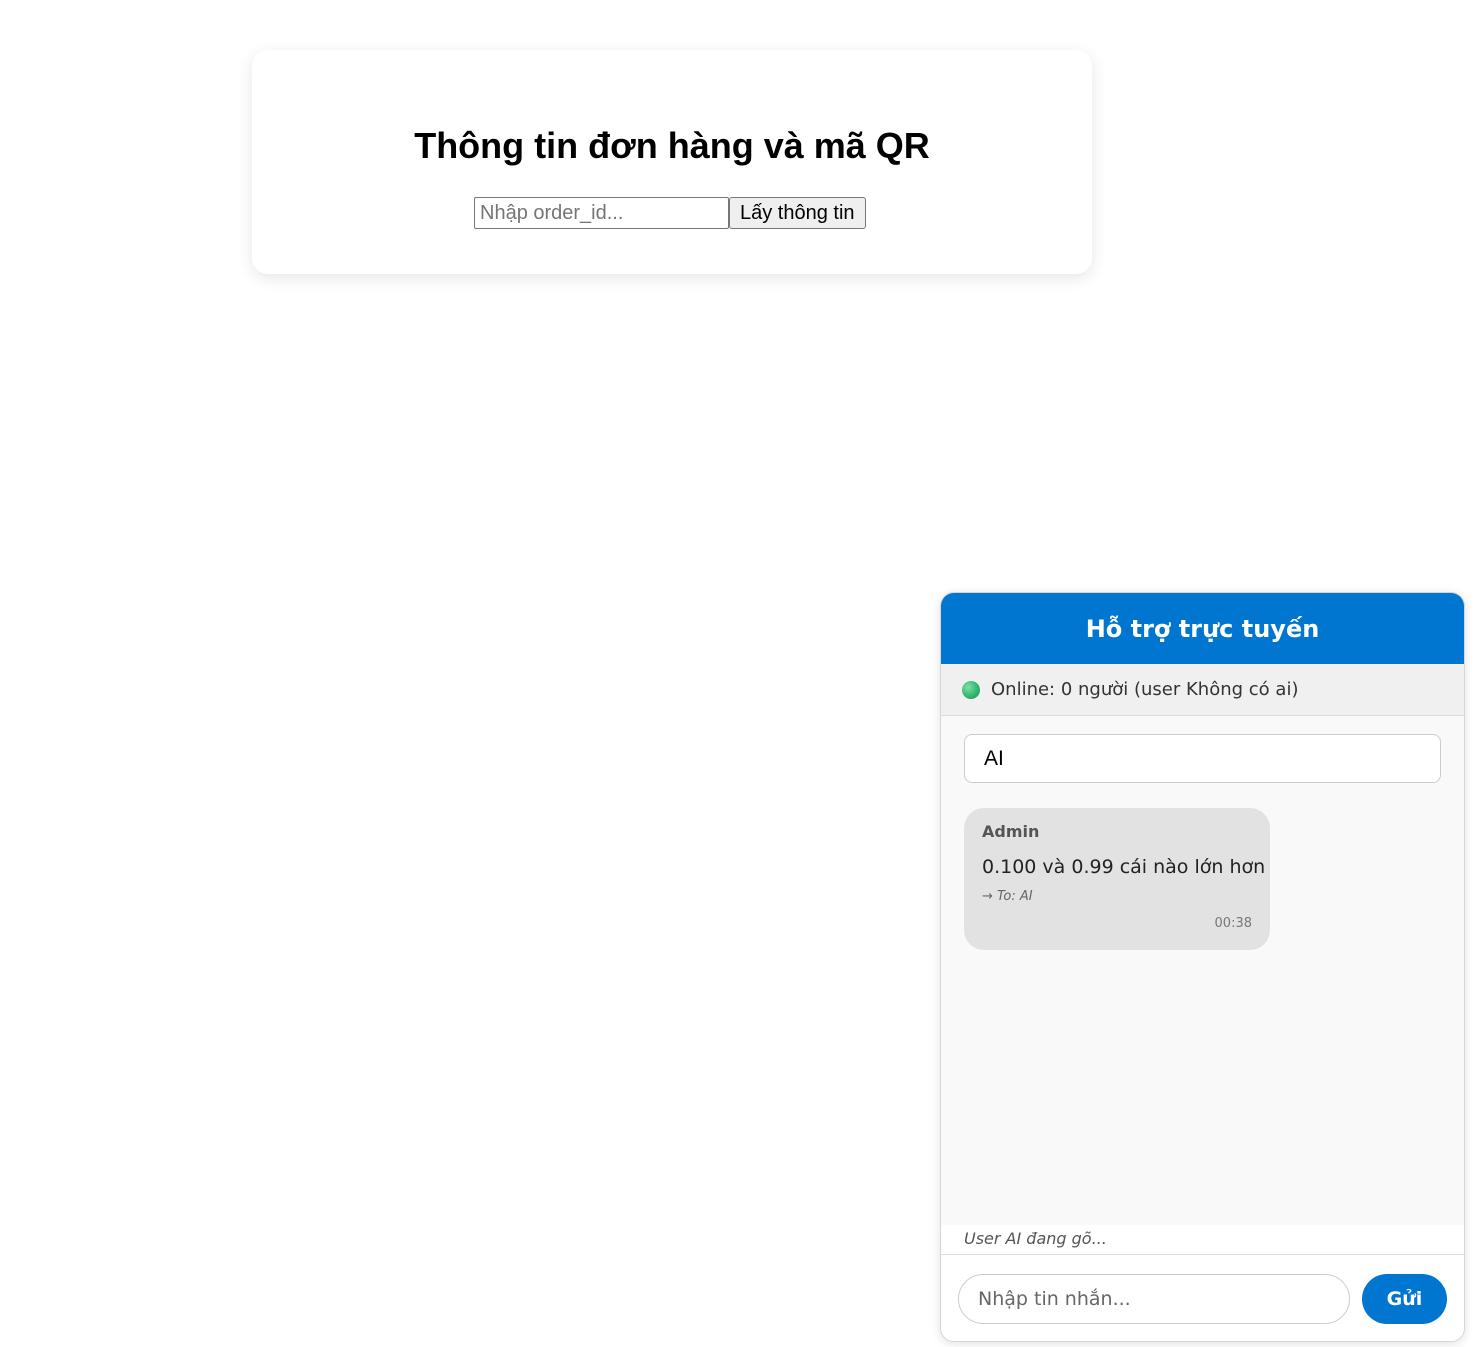  Describe the element at coordinates (1124, 867) in the screenshot. I see `message-text: 0.100 và 0.99 cái nào lớn hơn` at that location.